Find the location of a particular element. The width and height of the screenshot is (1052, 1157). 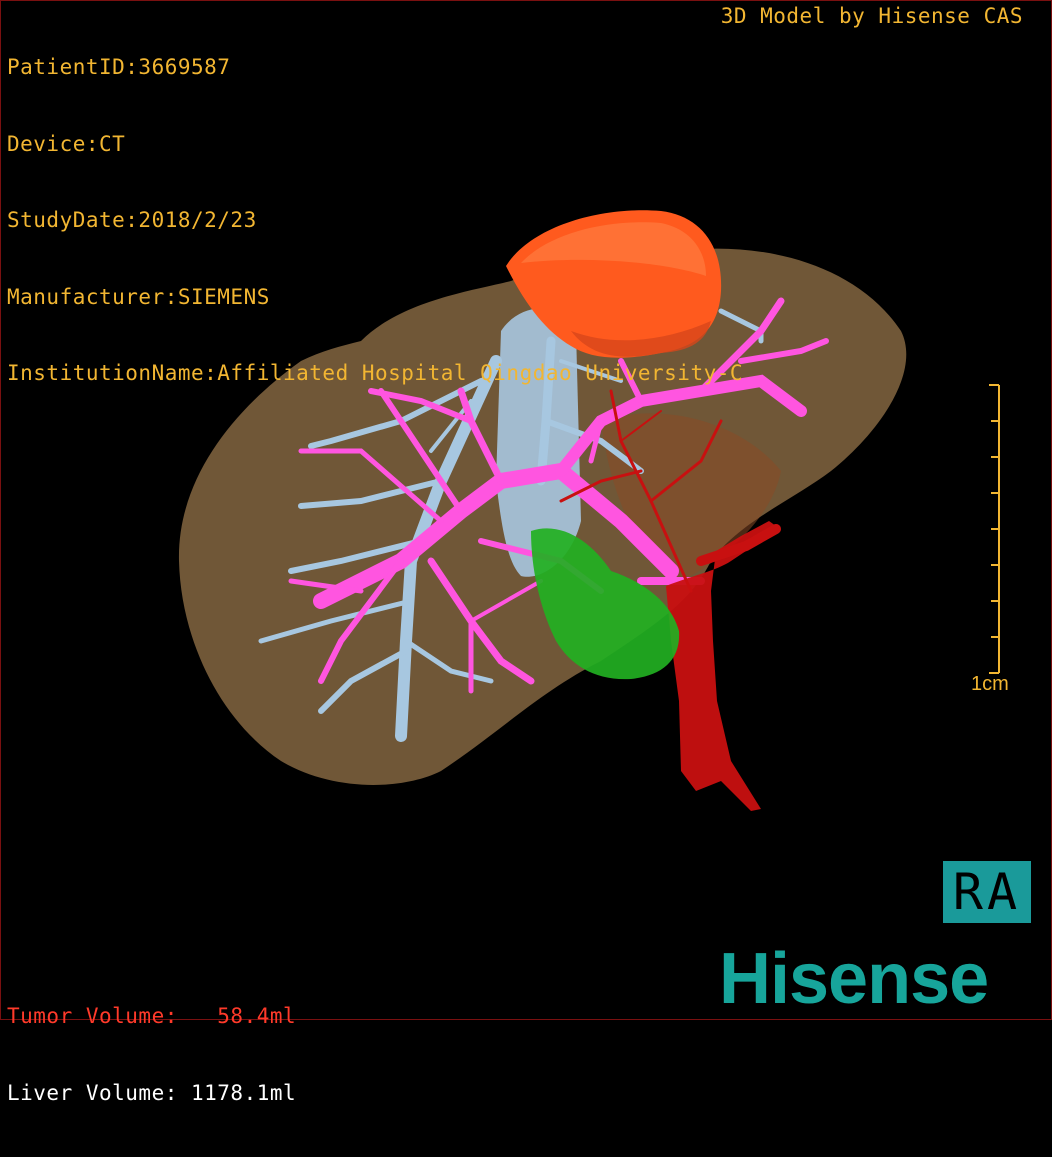

patient-id-label: PatientID:3669587 is located at coordinates (119, 67).